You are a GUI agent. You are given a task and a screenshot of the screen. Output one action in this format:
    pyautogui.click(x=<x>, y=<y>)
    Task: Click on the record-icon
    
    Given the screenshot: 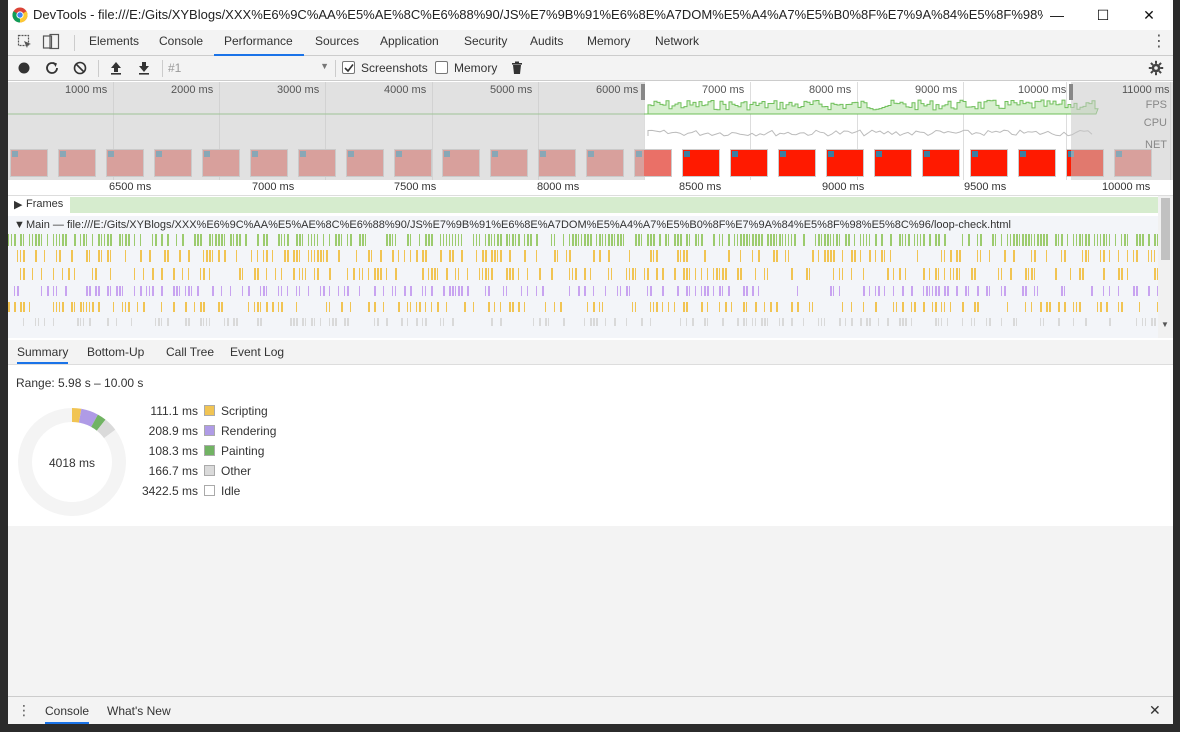 What is the action you would take?
    pyautogui.click(x=24, y=68)
    